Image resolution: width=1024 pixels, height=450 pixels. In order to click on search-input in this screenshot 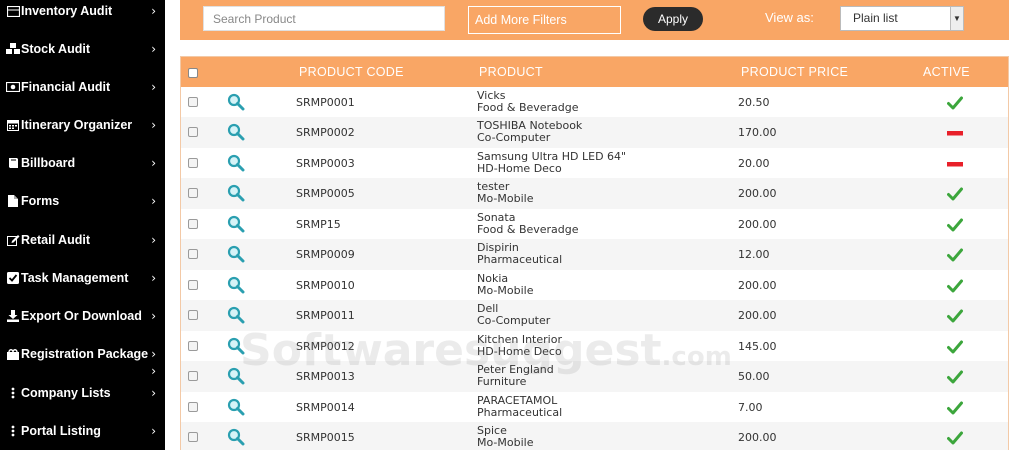, I will do `click(324, 18)`.